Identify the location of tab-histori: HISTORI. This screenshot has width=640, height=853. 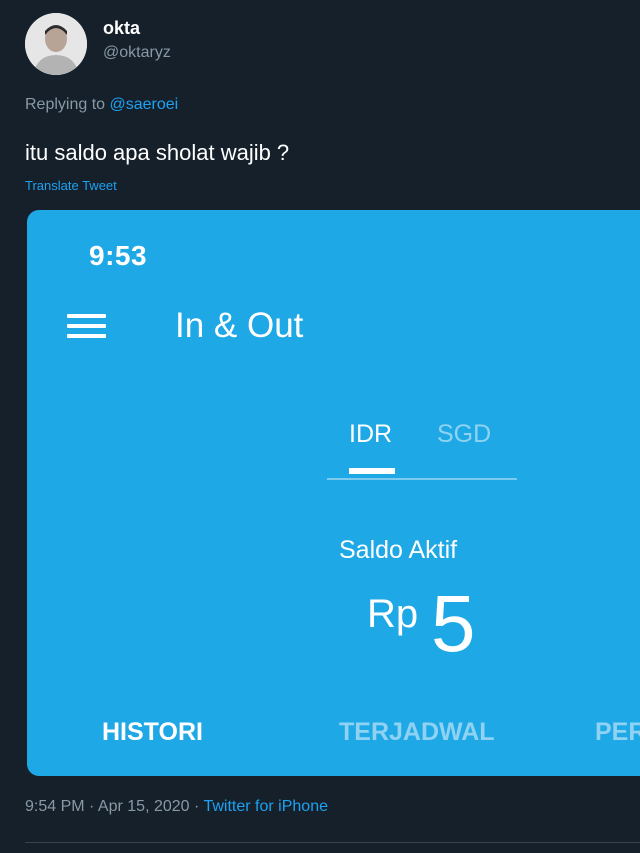
(152, 732).